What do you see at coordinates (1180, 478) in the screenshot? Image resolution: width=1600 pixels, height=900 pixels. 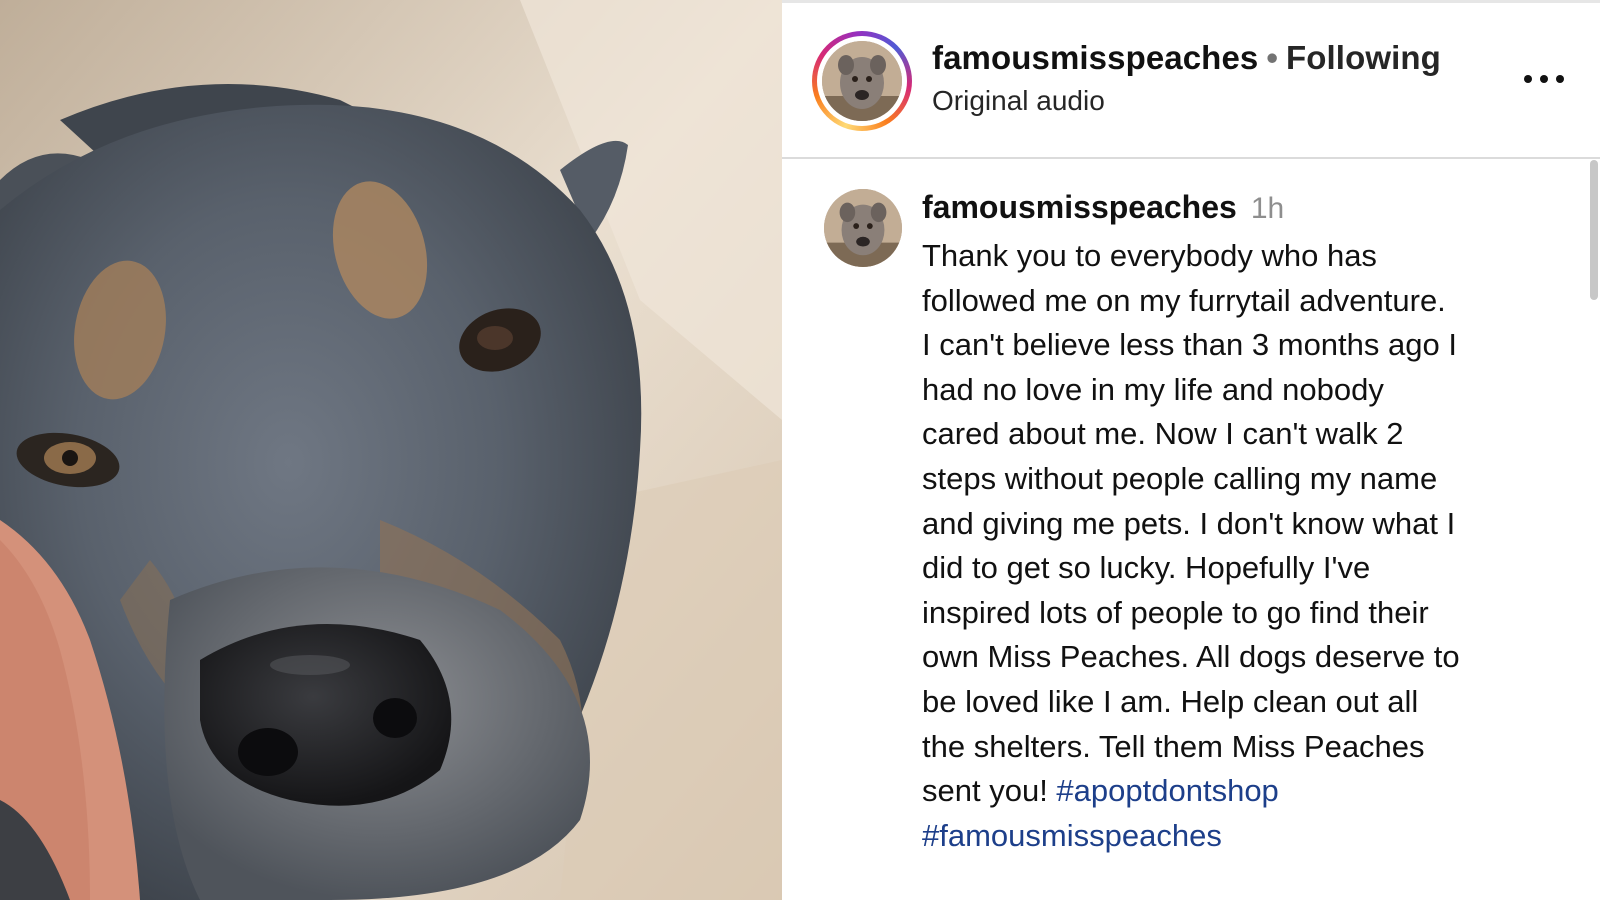 I see `caption-line: steps without people calling my name` at bounding box center [1180, 478].